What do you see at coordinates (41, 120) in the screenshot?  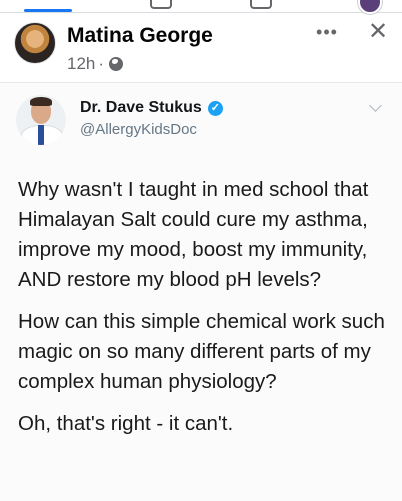 I see `tweet-author-avatar` at bounding box center [41, 120].